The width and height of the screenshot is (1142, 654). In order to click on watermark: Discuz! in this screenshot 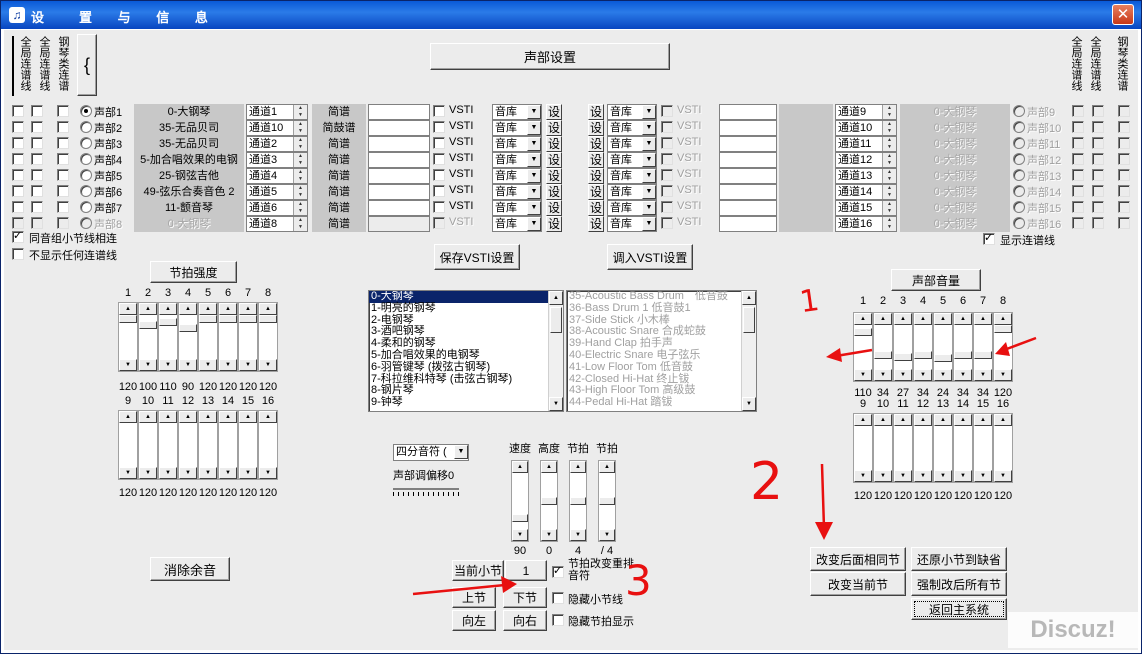, I will do `click(1073, 630)`.